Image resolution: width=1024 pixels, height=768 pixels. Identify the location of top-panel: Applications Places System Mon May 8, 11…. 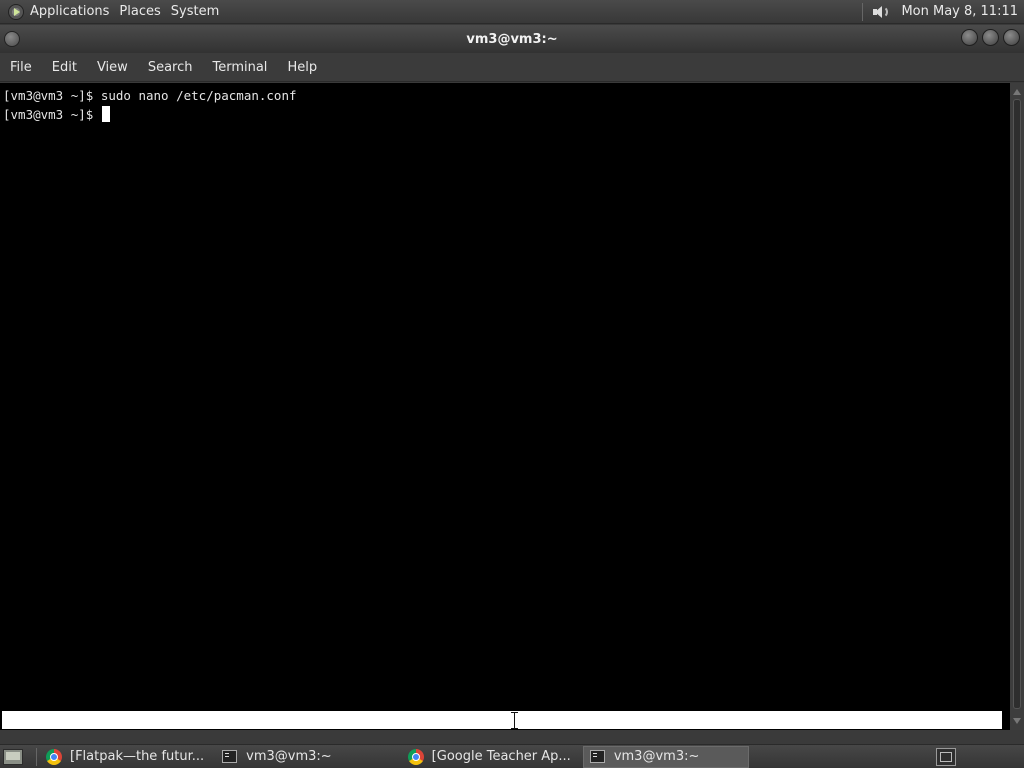
(512, 12).